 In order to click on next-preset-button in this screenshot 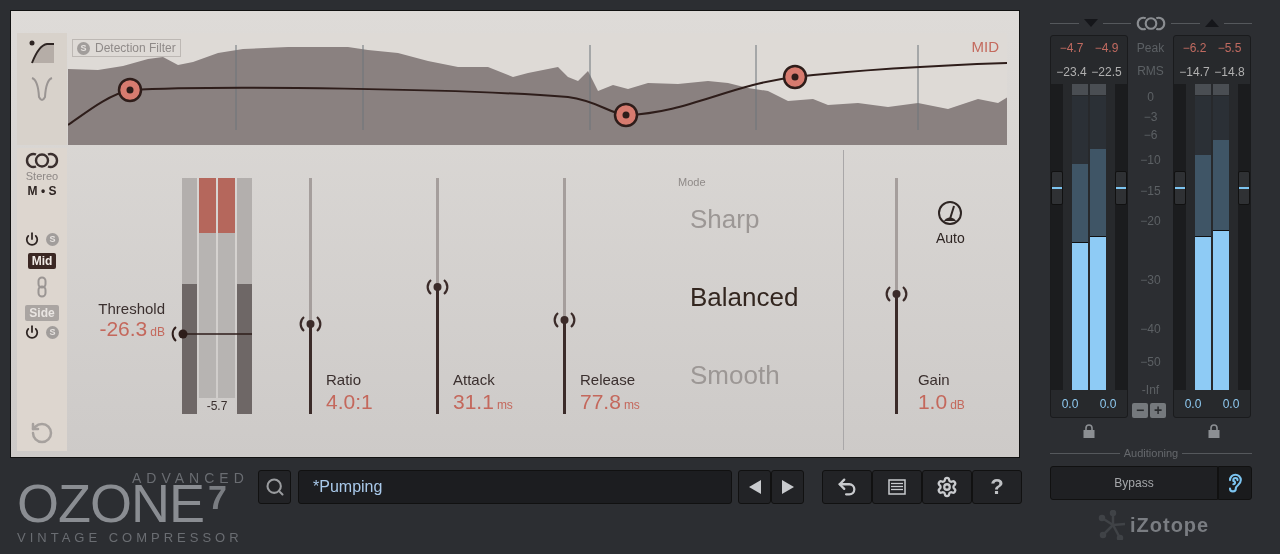, I will do `click(787, 487)`.